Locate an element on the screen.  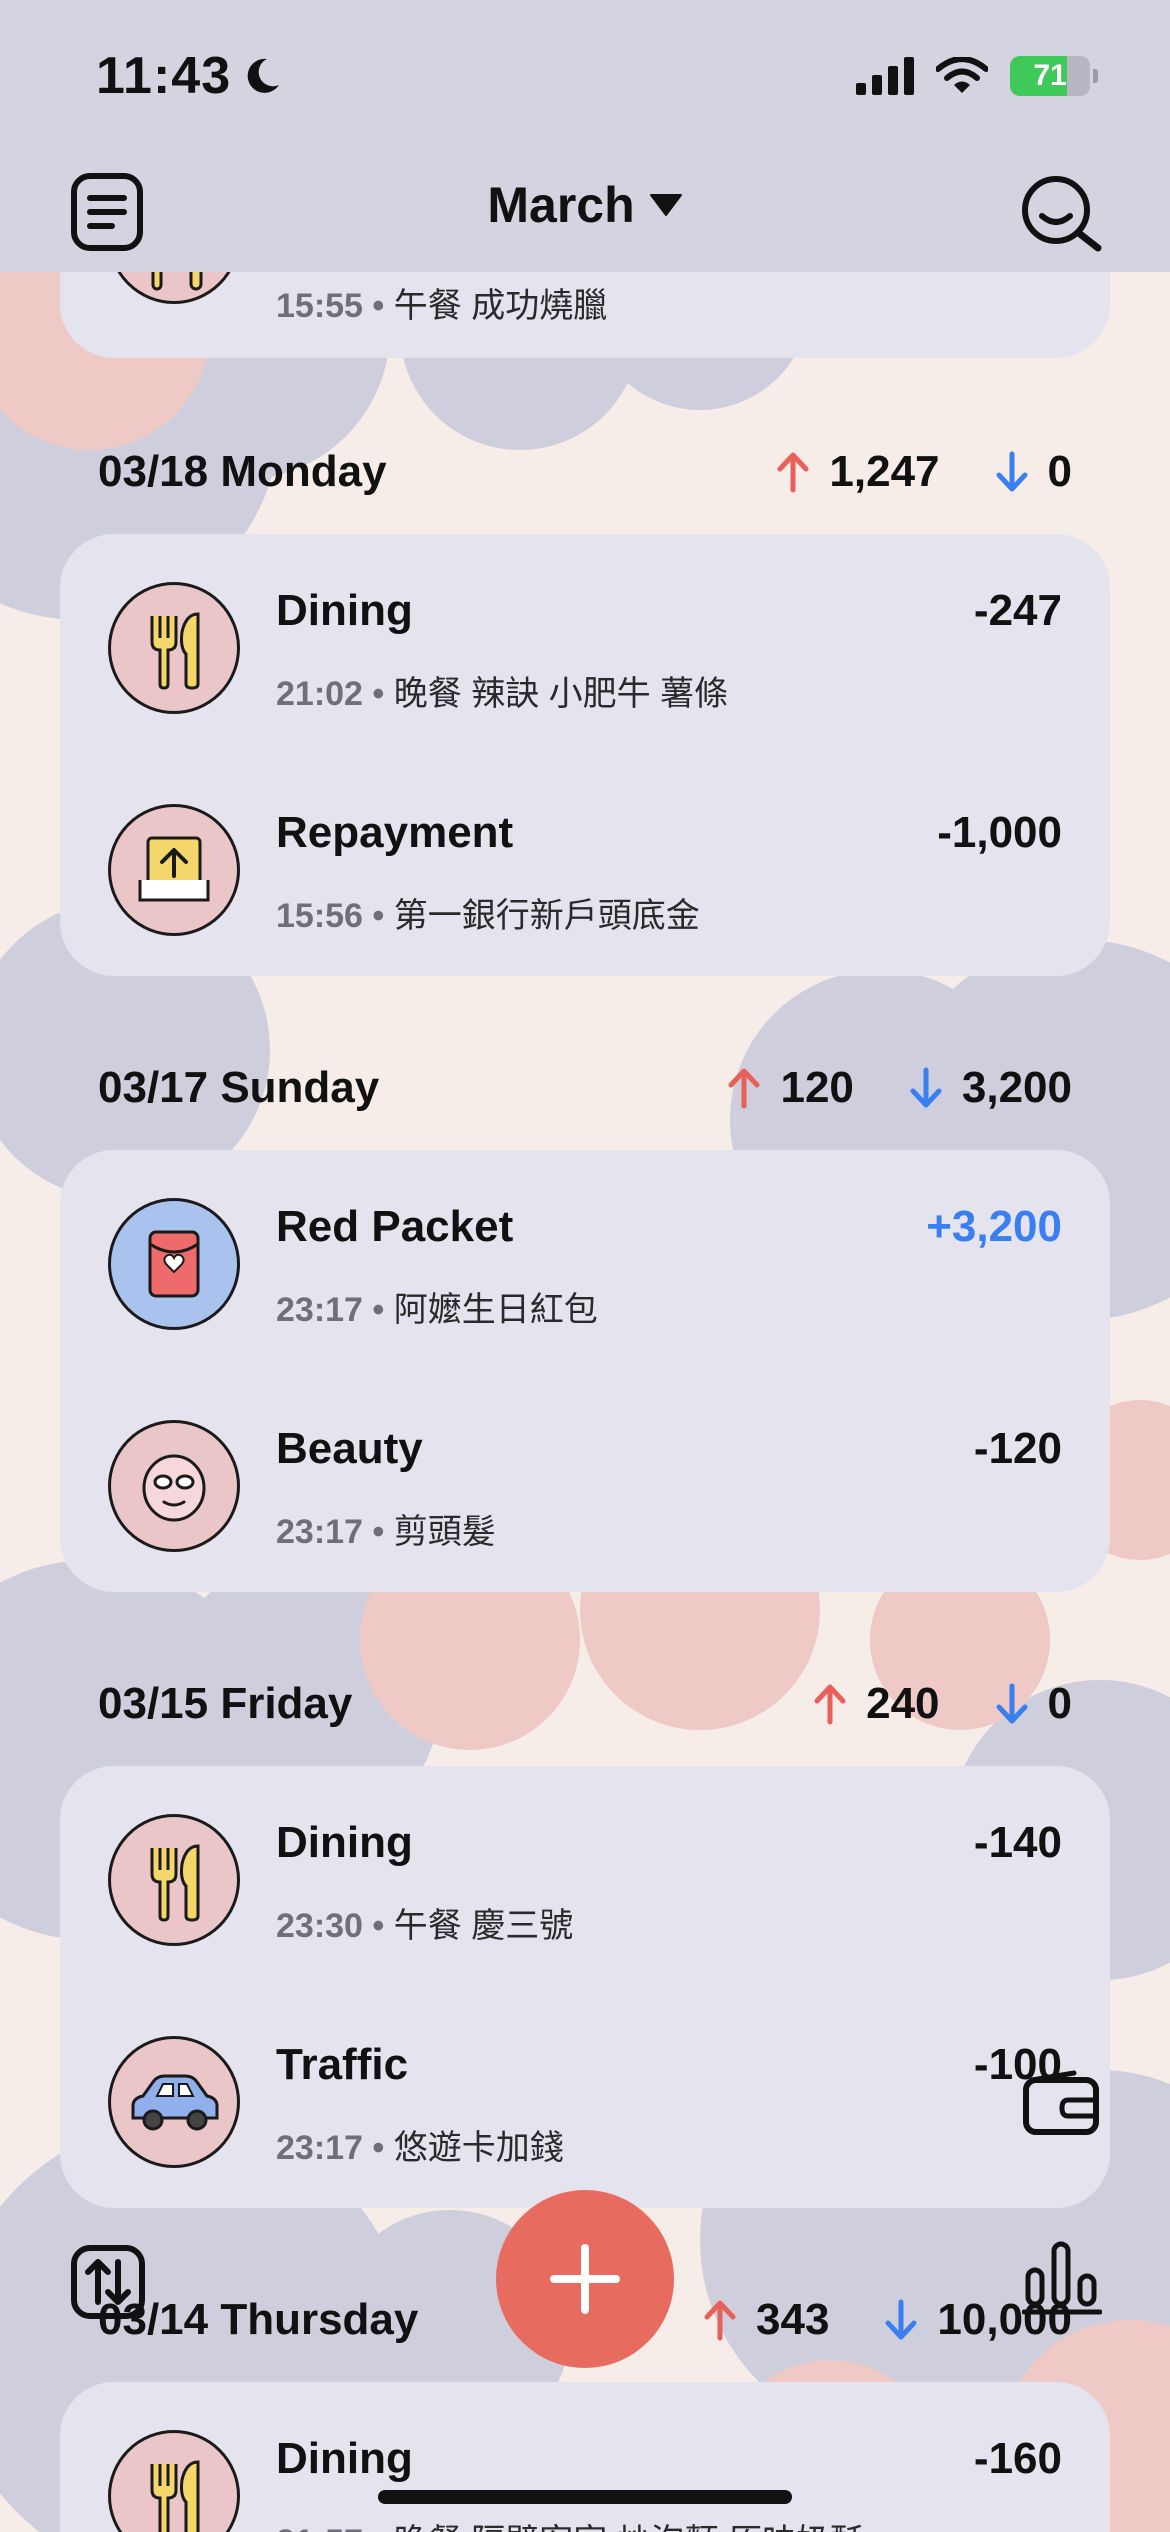
day-expense-total: 240 is located at coordinates (903, 1703).